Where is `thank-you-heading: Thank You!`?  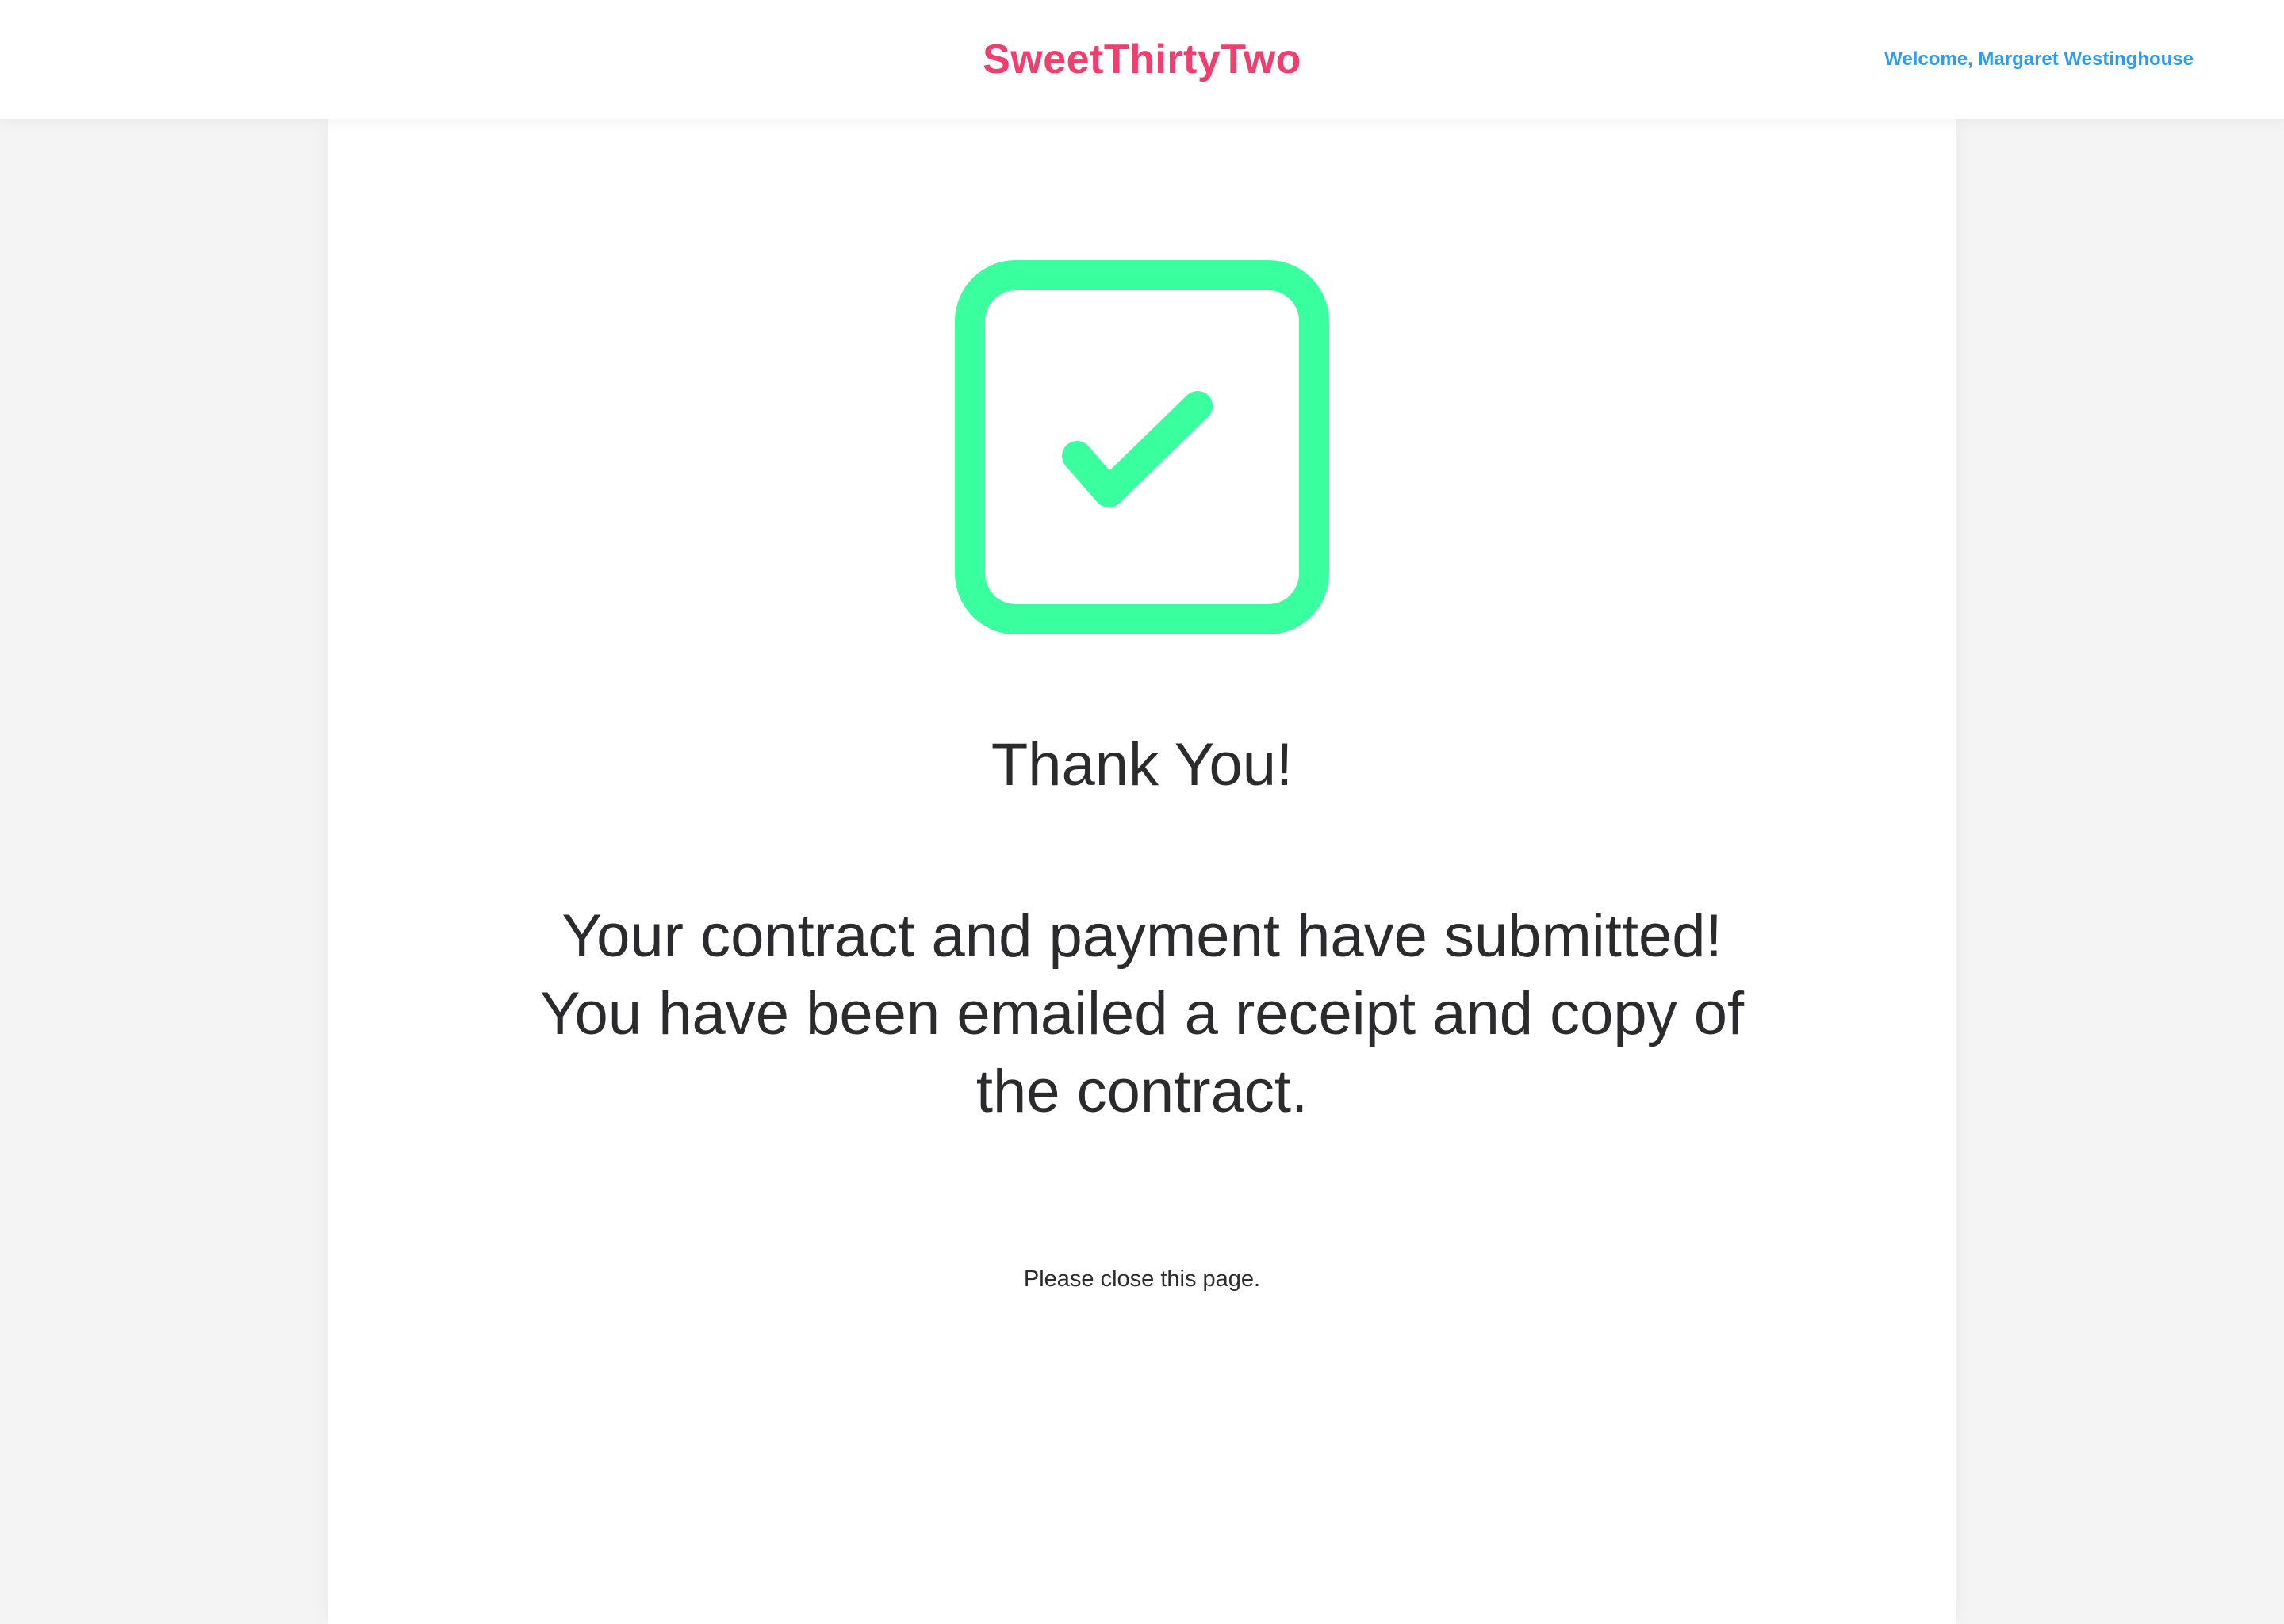
thank-you-heading: Thank You! is located at coordinates (1142, 765).